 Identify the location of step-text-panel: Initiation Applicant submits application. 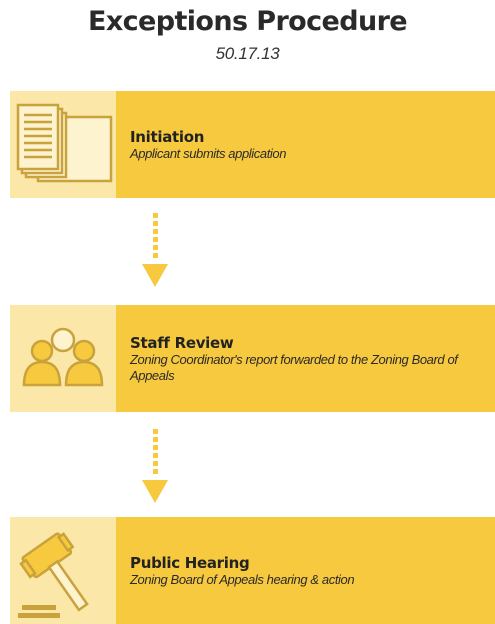
(305, 144).